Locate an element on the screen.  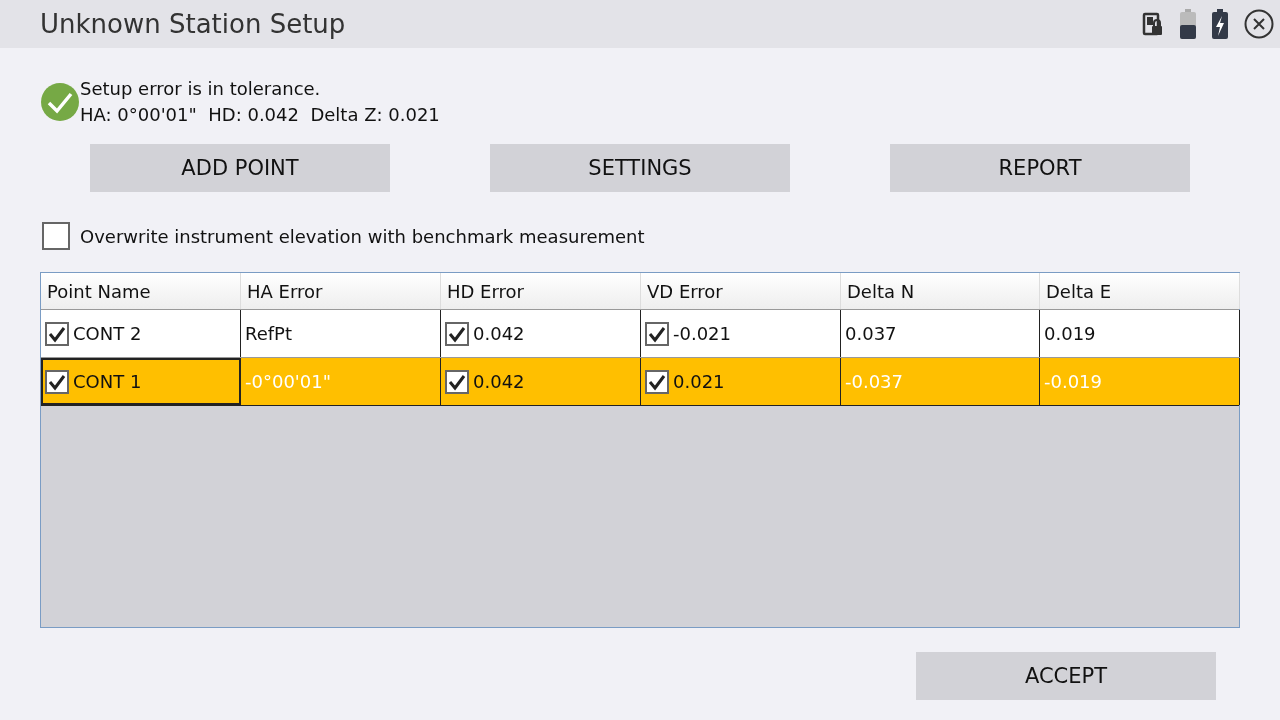
device-lock-icon is located at coordinates (1153, 24).